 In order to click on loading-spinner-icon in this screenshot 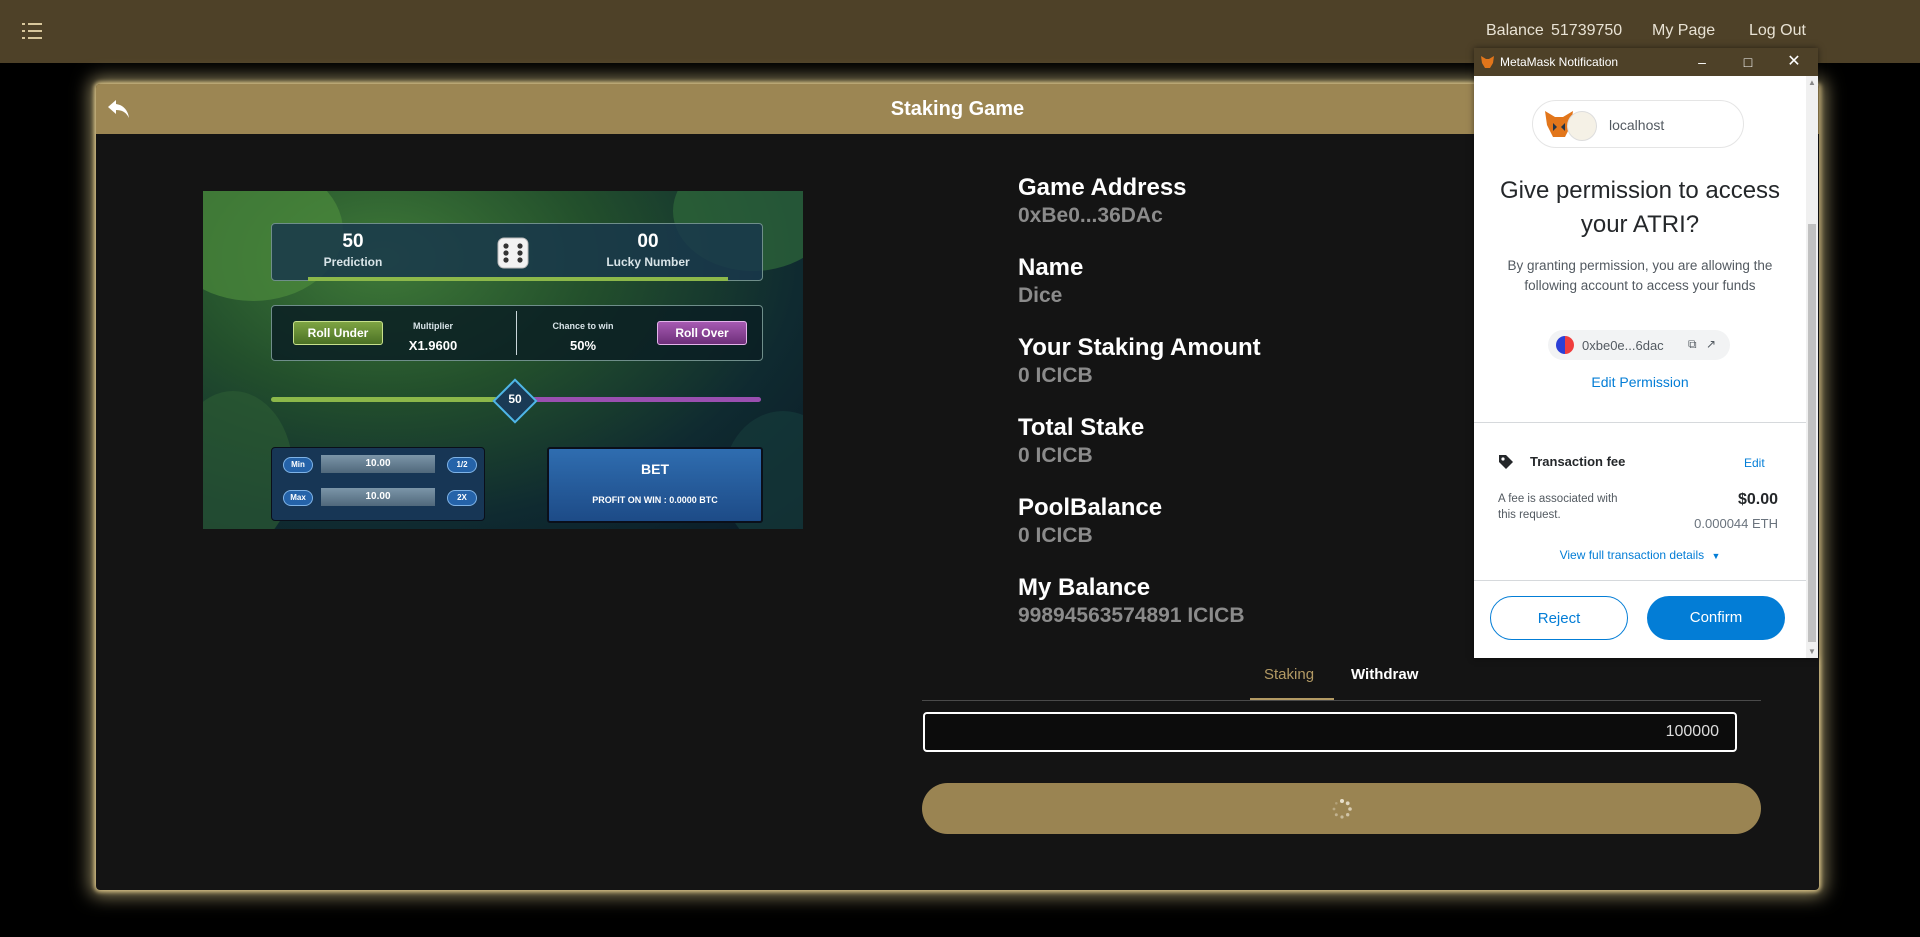, I will do `click(1342, 809)`.